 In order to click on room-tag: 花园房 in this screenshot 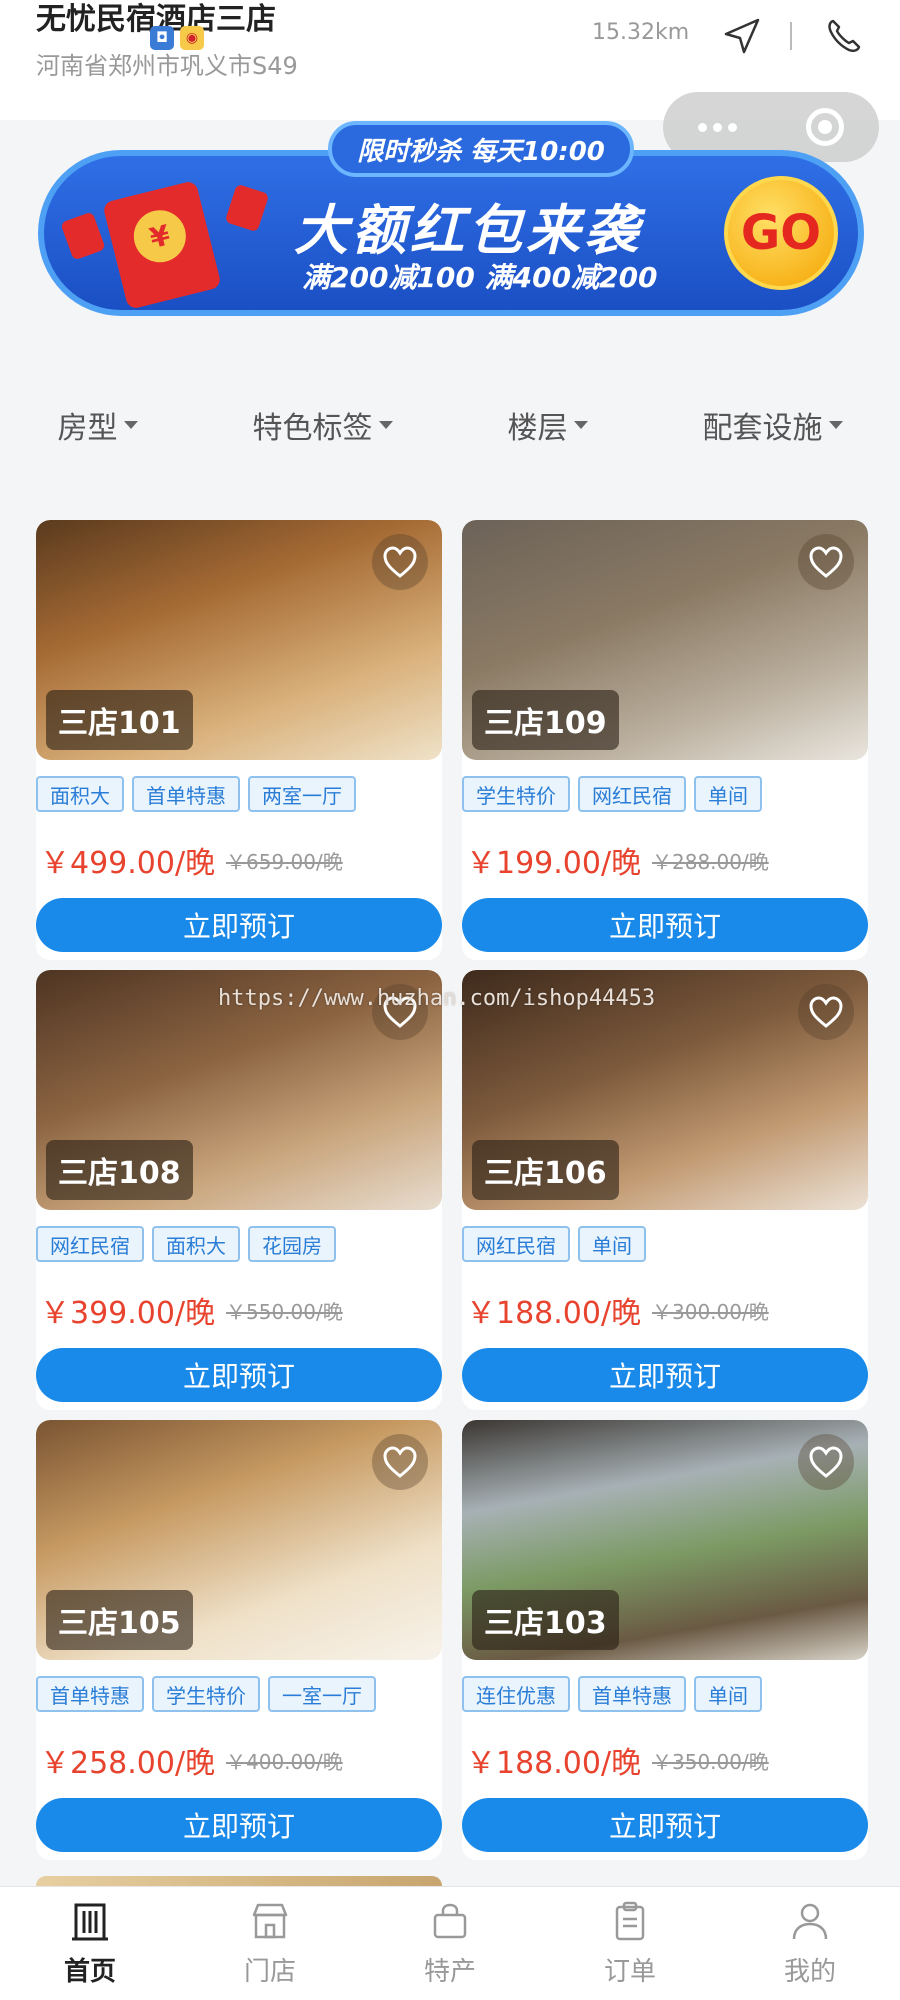, I will do `click(292, 1244)`.